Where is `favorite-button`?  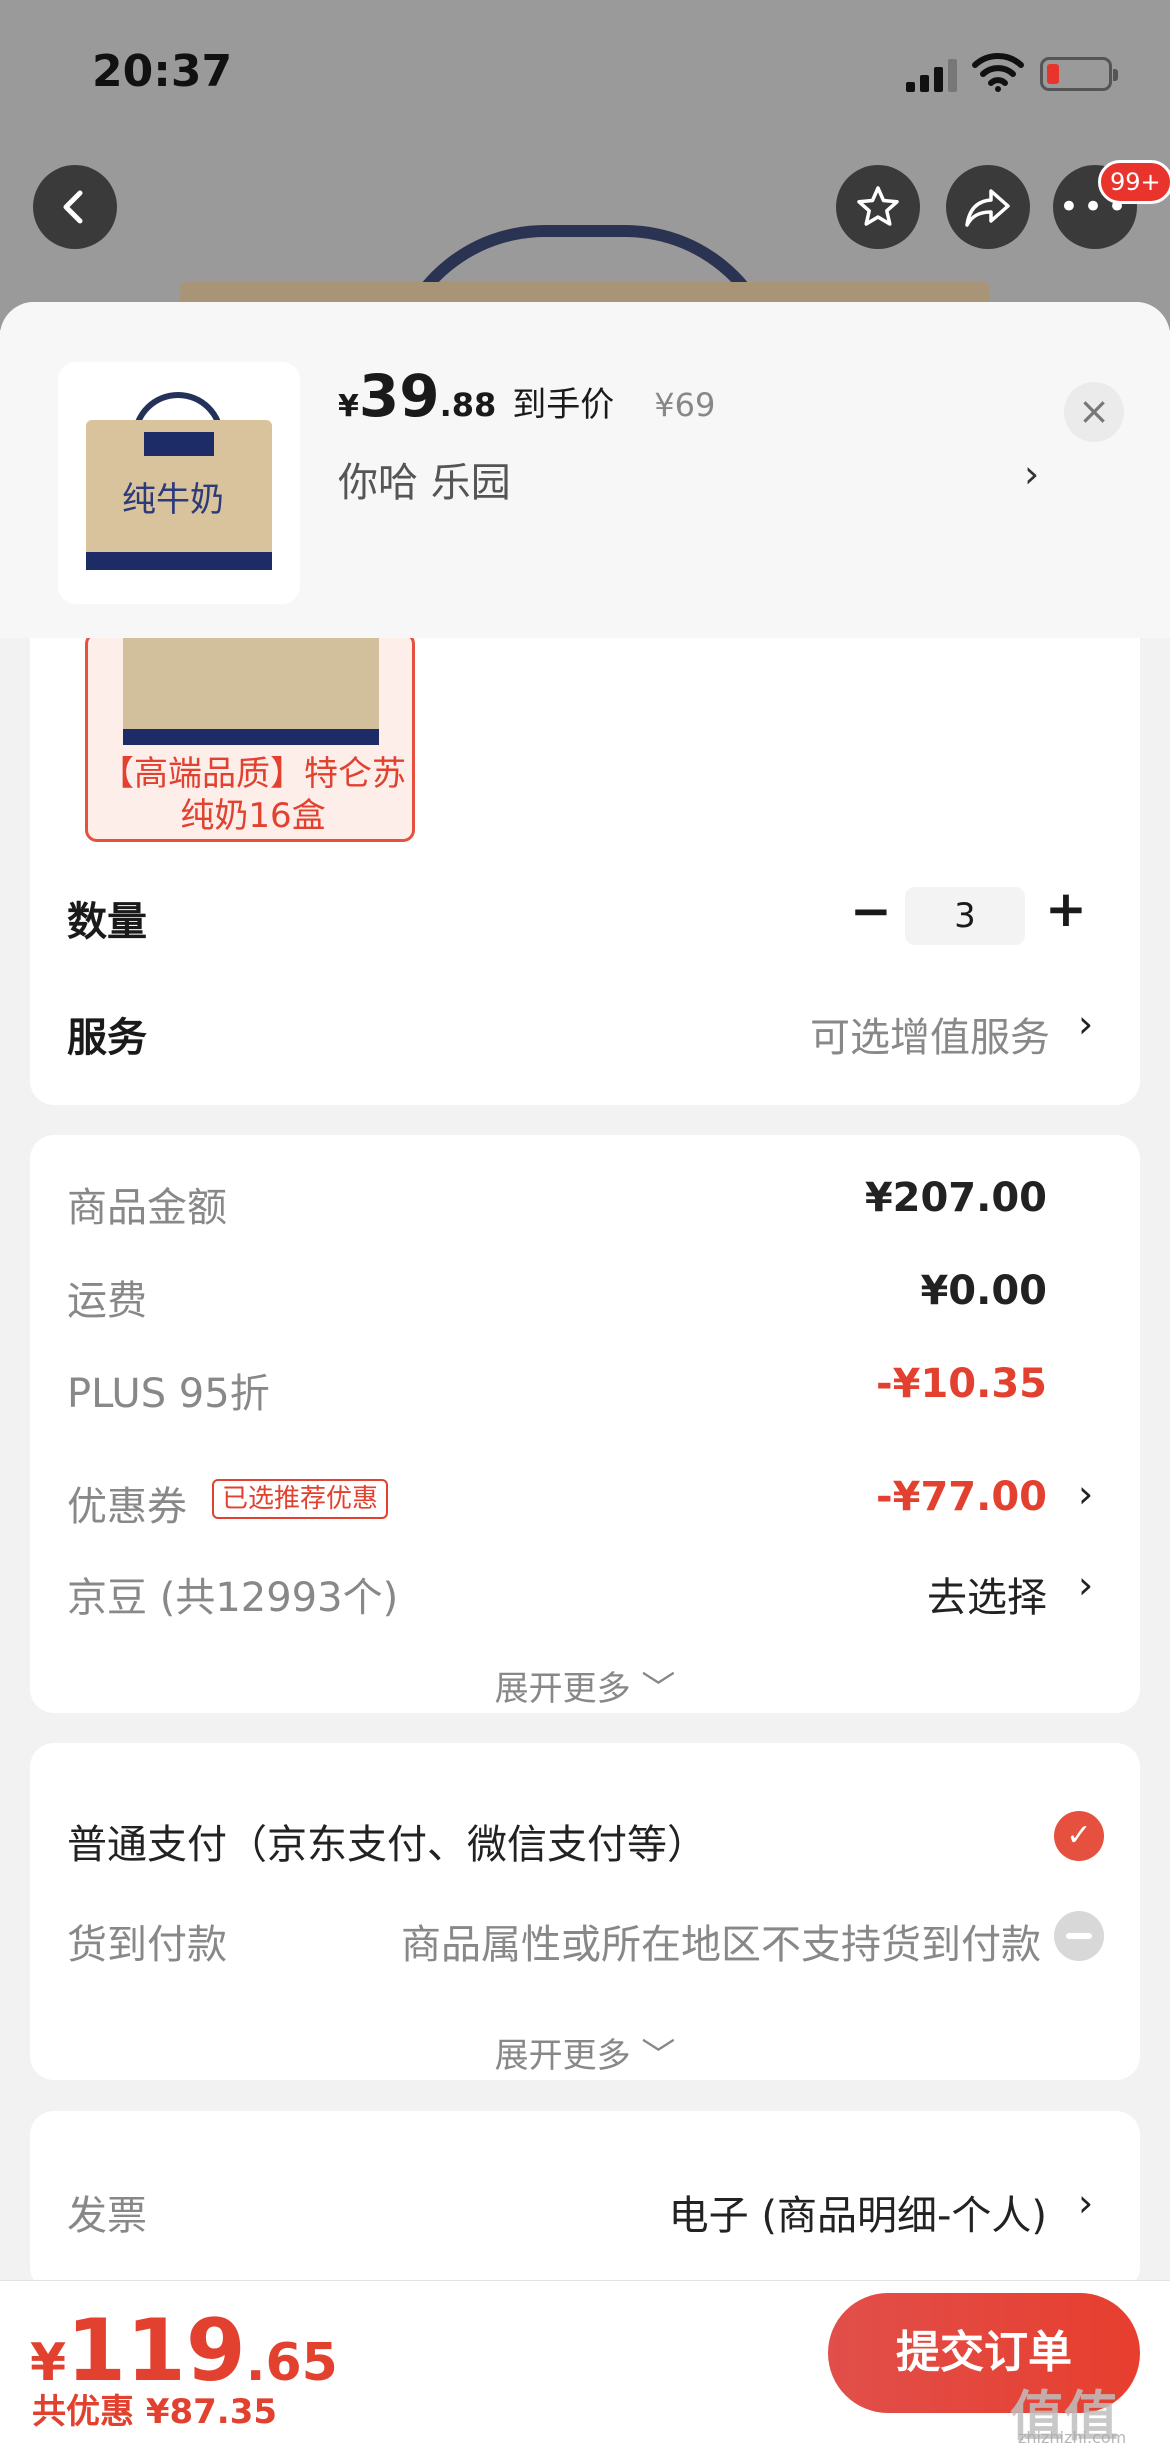 favorite-button is located at coordinates (878, 207).